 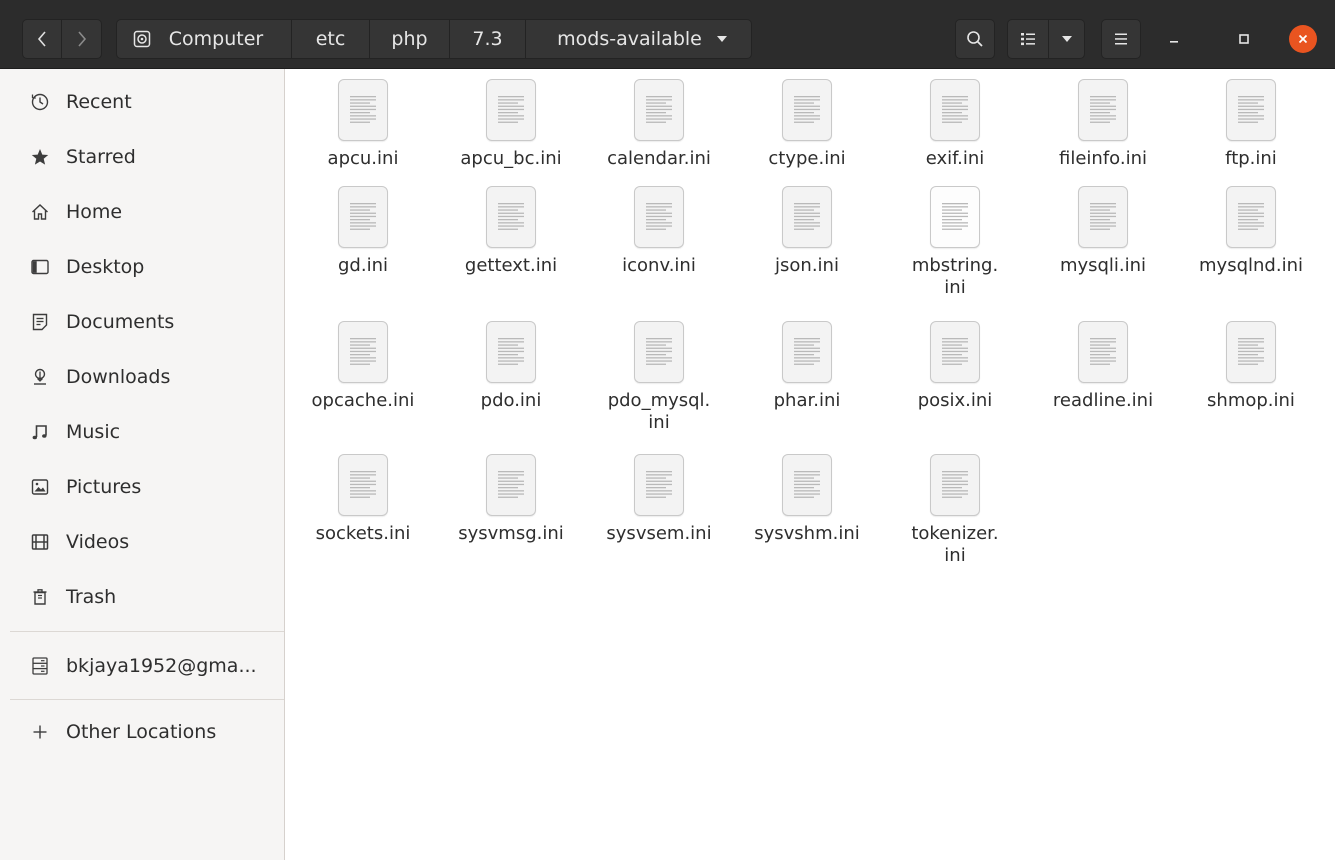 I want to click on file-name: mysqli.ini, so click(x=1103, y=265).